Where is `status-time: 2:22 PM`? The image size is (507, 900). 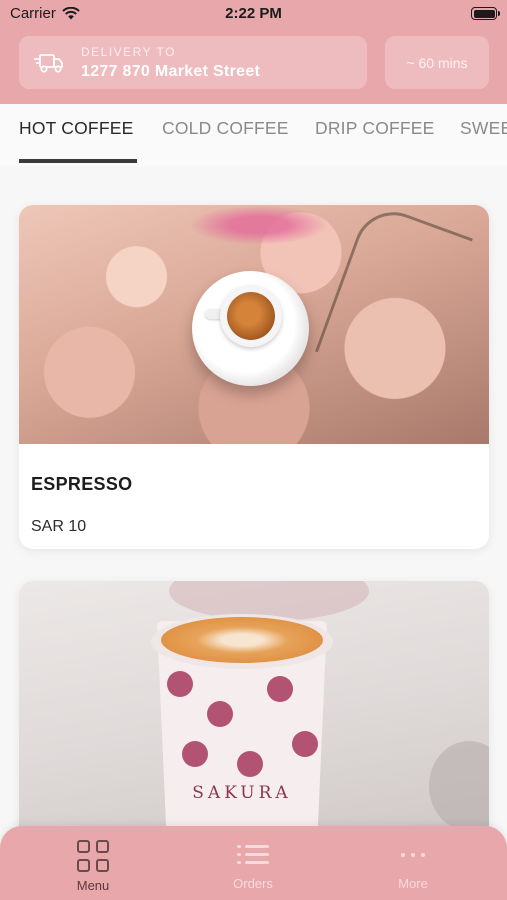
status-time: 2:22 PM is located at coordinates (253, 13).